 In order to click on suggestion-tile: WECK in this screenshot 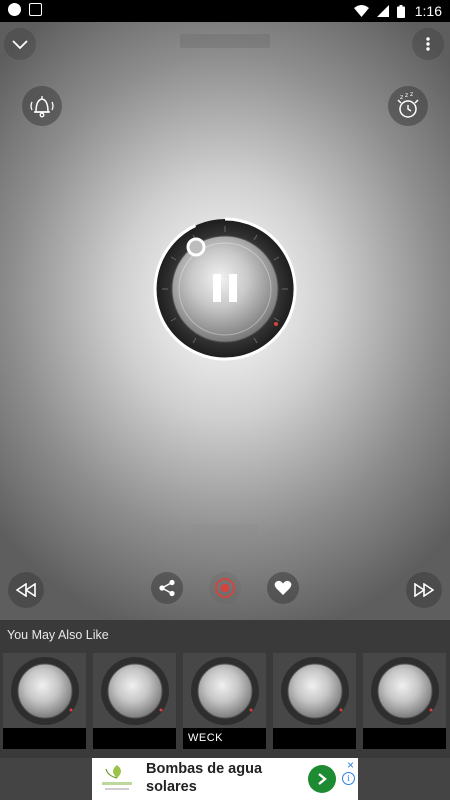, I will do `click(224, 701)`.